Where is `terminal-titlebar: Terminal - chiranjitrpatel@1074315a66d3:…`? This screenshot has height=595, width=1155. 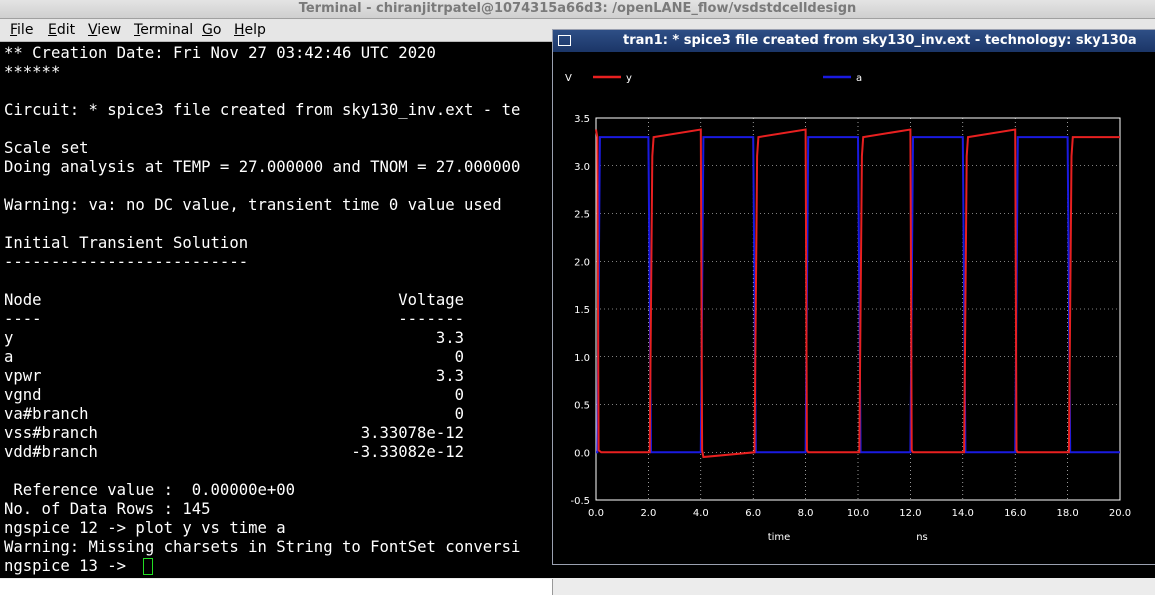
terminal-titlebar: Terminal - chiranjitrpatel@1074315a66d3:… is located at coordinates (577, 9).